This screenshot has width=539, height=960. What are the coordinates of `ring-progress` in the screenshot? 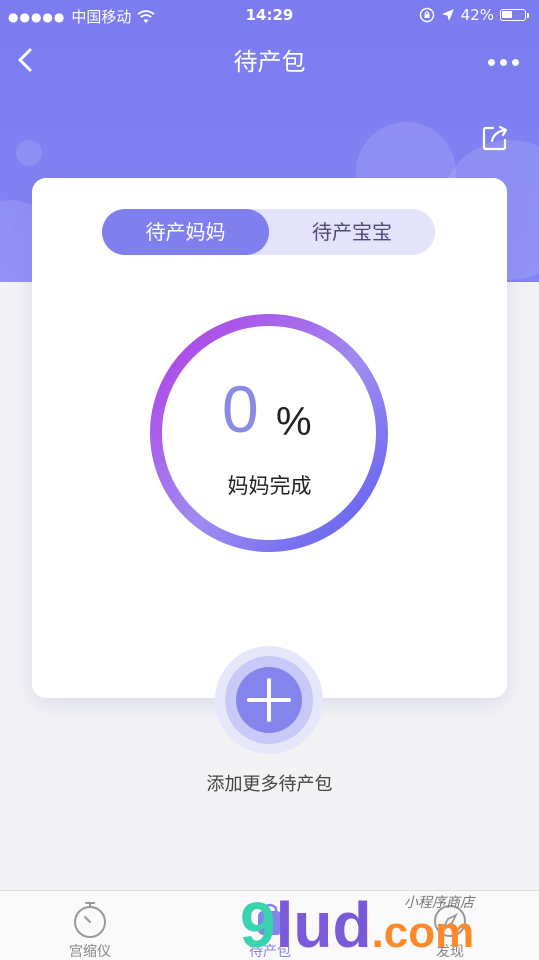 It's located at (269, 433).